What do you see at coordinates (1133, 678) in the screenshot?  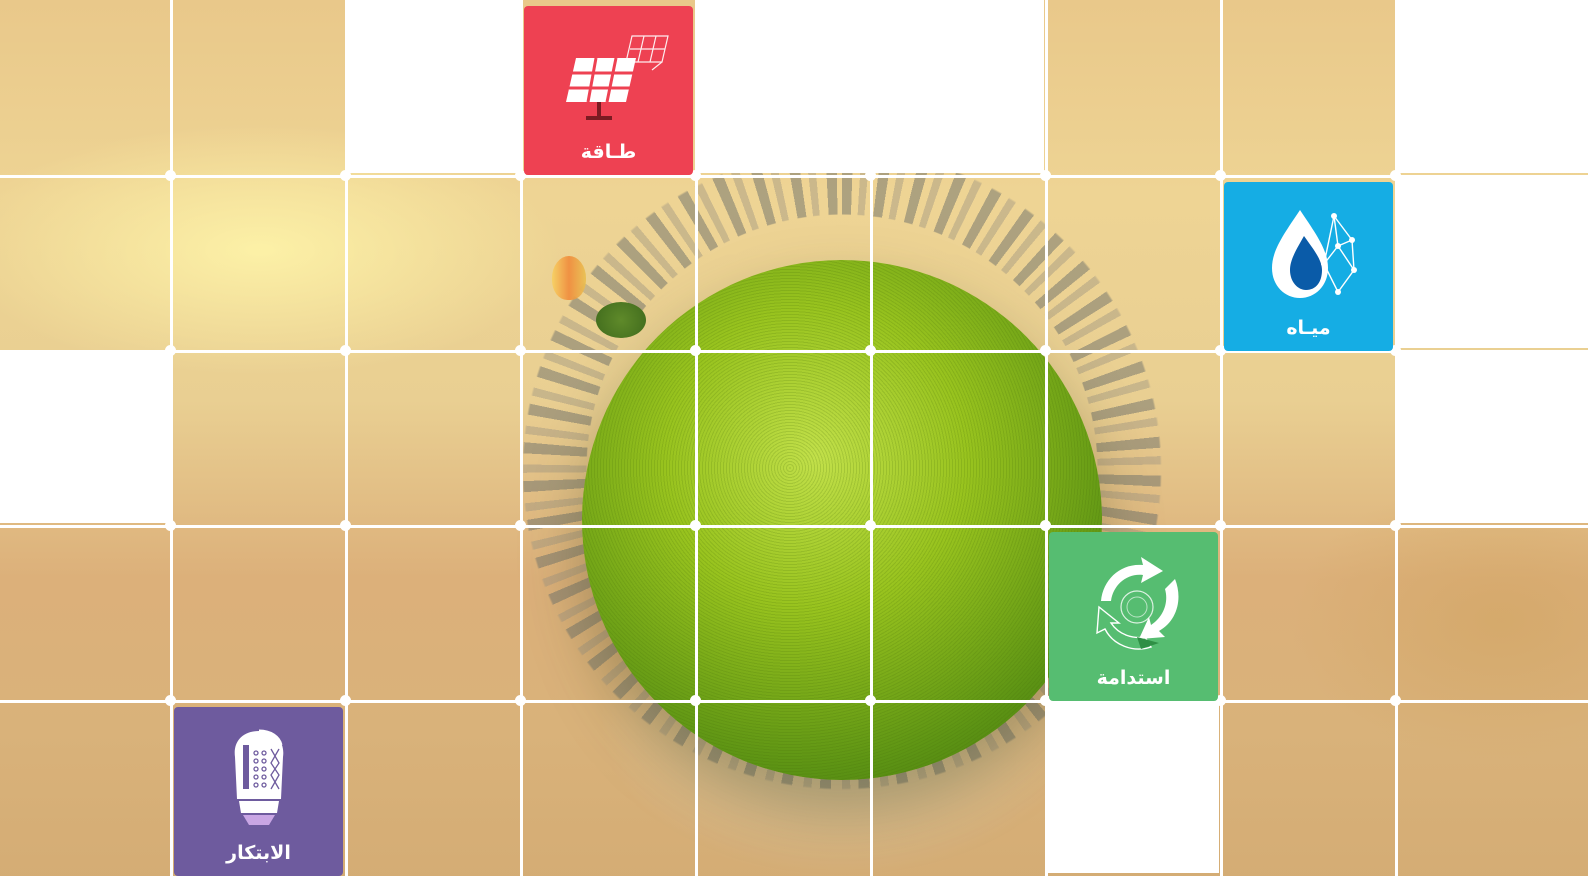 I see `sustainability-label: استدامة` at bounding box center [1133, 678].